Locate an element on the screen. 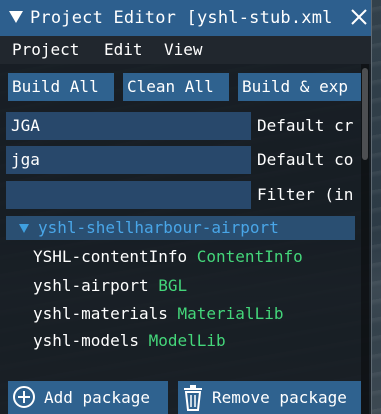  window-title: Project Editor [yshl-stub.xml is located at coordinates (181, 18).